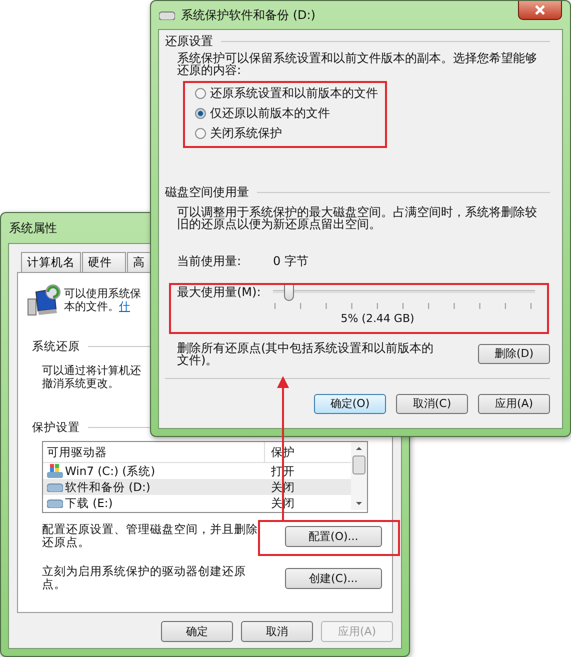 The height and width of the screenshot is (657, 571). Describe the element at coordinates (51, 262) in the screenshot. I see `tab: 计算机名` at that location.